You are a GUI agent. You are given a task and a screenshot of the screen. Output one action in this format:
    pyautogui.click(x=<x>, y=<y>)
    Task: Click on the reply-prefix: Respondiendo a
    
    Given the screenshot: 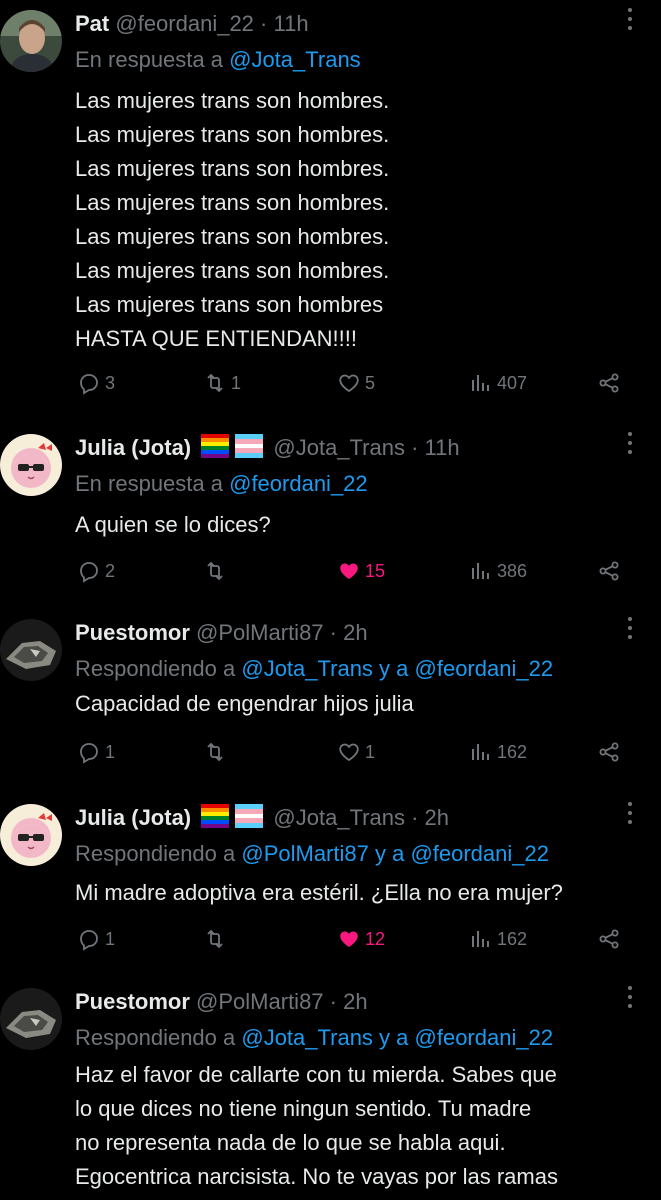 What is the action you would take?
    pyautogui.click(x=158, y=853)
    